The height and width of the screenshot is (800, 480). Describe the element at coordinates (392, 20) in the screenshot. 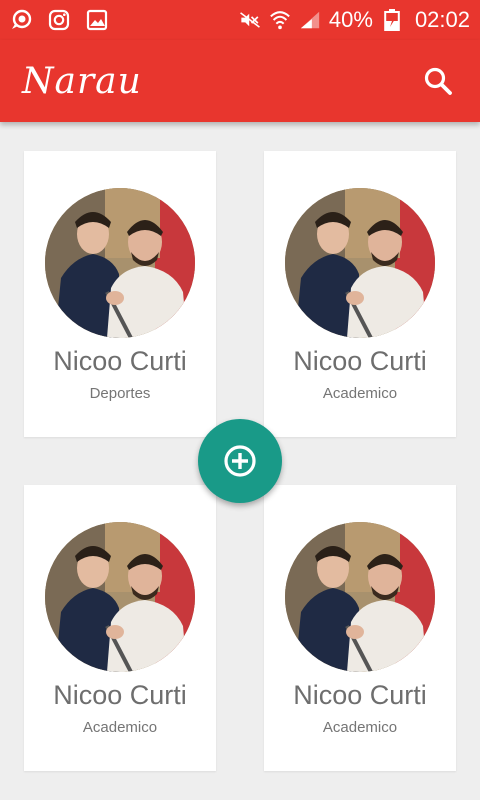

I see `battery-icon` at that location.